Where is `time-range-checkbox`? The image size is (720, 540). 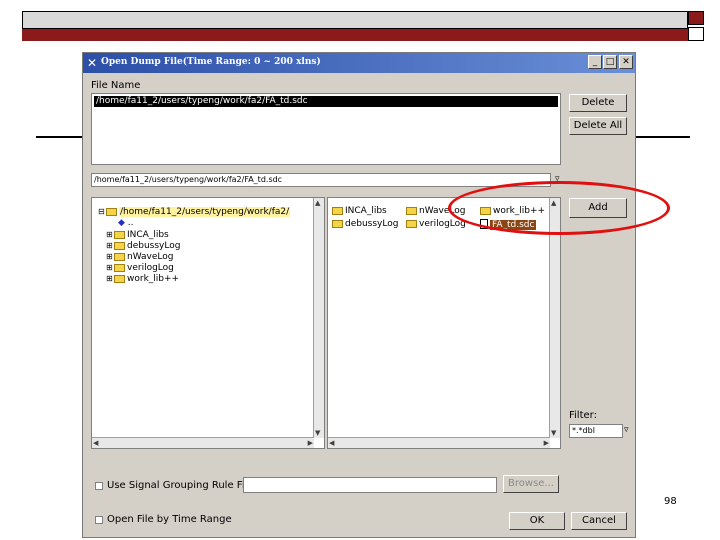
time-range-checkbox is located at coordinates (99, 520).